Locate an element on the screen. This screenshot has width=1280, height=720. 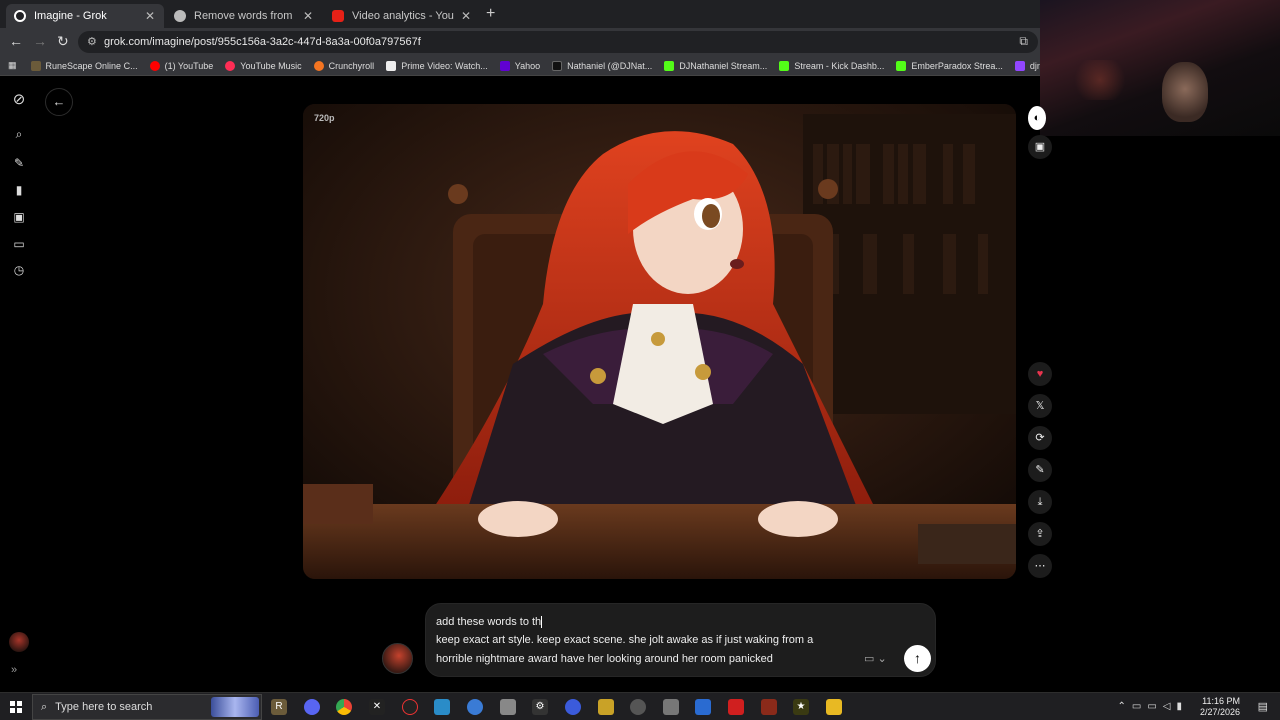
discord-icon is located at coordinates (312, 707).